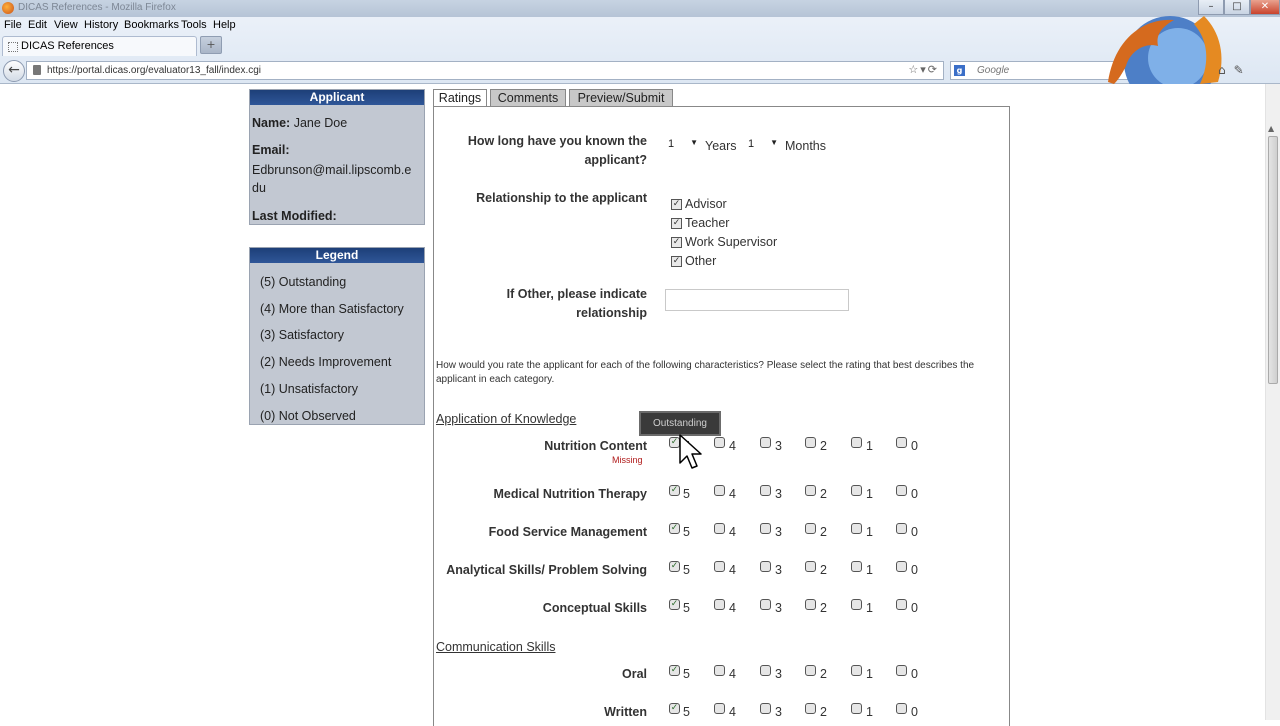 The width and height of the screenshot is (1280, 726). What do you see at coordinates (757, 300) in the screenshot?
I see `other-relationship-input` at bounding box center [757, 300].